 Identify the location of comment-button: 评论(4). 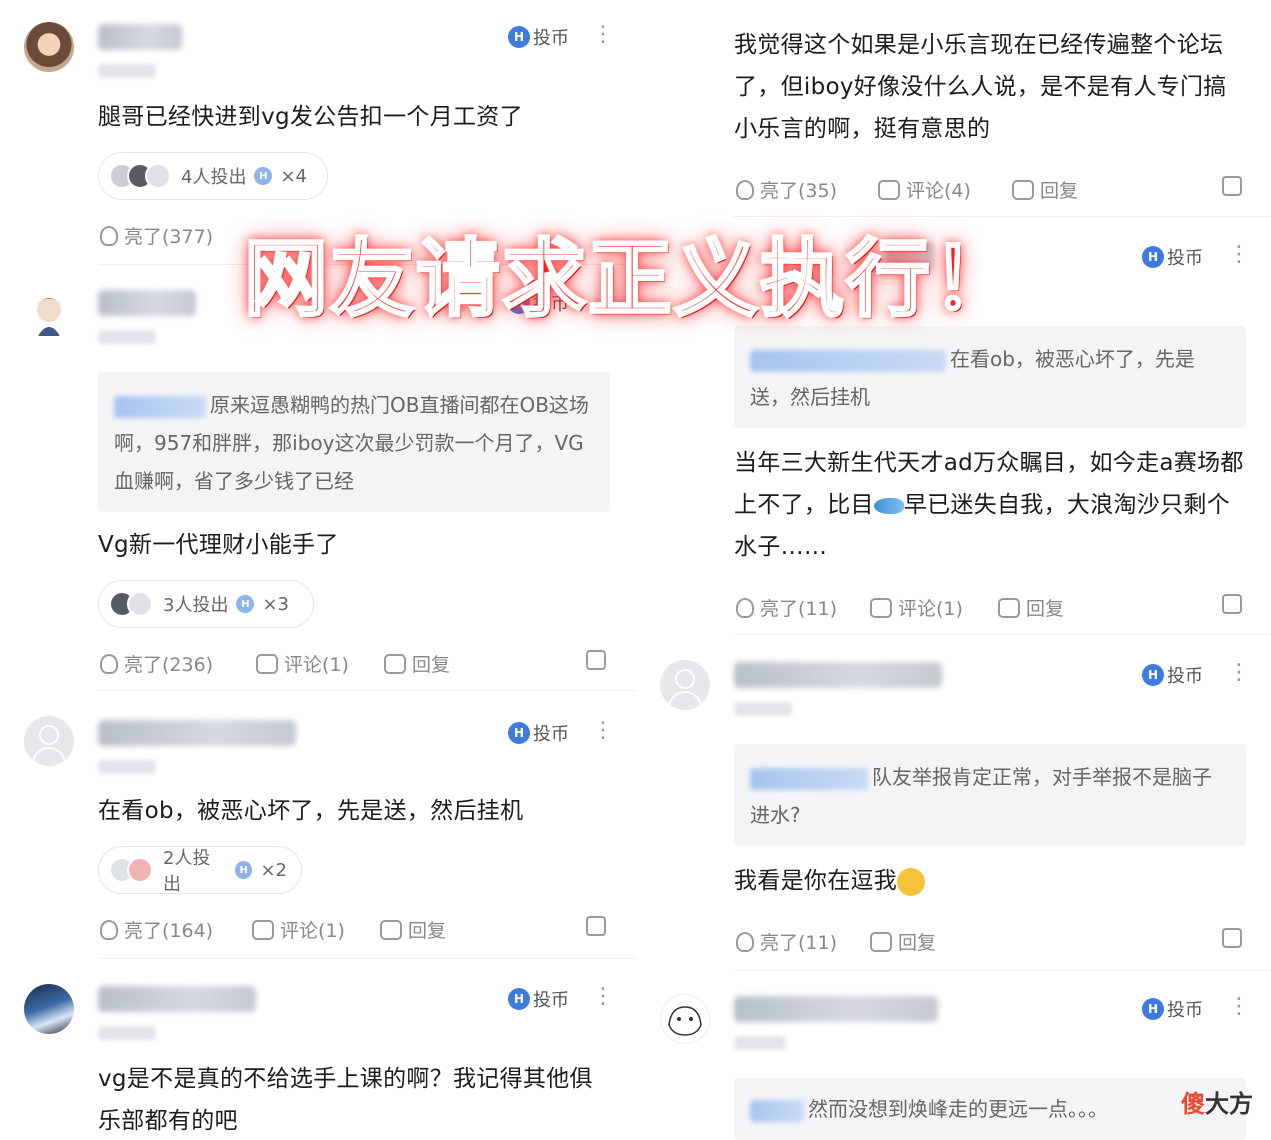
(924, 189).